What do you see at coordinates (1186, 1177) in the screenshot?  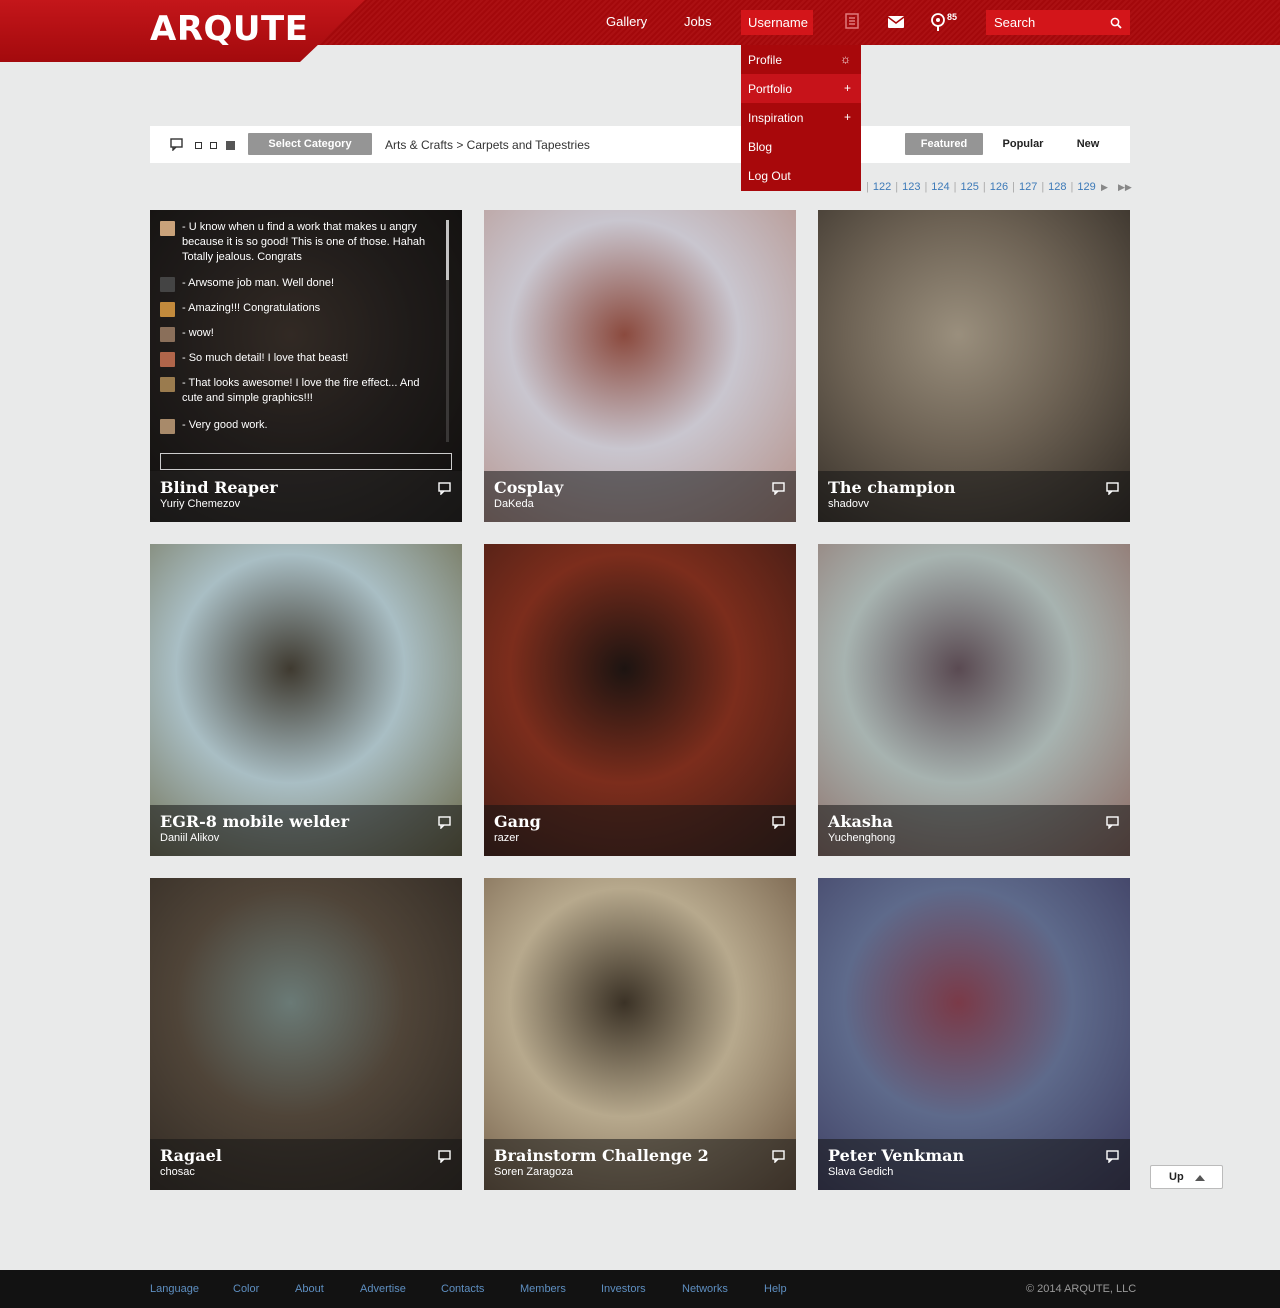 I see `scroll-up-button: Up` at bounding box center [1186, 1177].